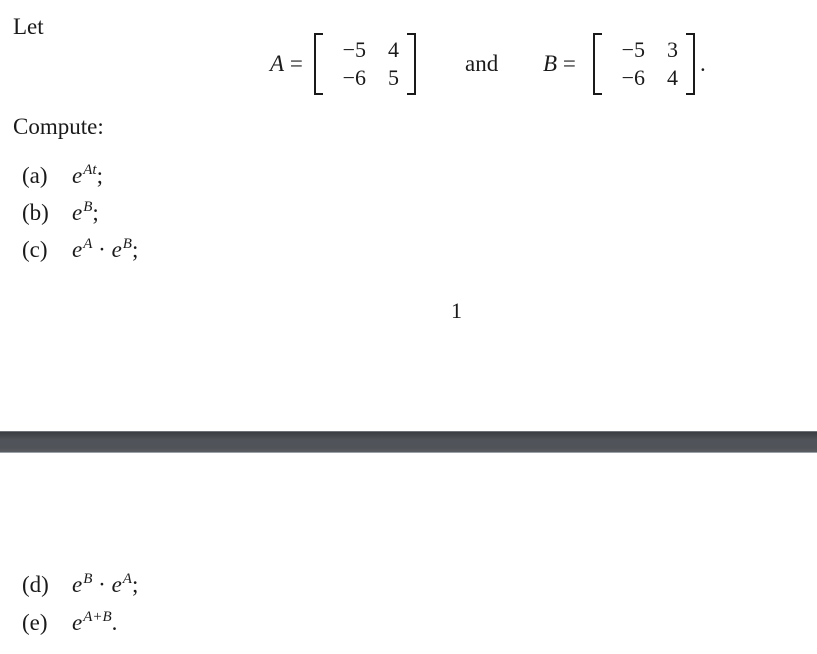 The image size is (817, 654). What do you see at coordinates (80, 249) in the screenshot?
I see `list-item-c: (c) eA · eB;` at bounding box center [80, 249].